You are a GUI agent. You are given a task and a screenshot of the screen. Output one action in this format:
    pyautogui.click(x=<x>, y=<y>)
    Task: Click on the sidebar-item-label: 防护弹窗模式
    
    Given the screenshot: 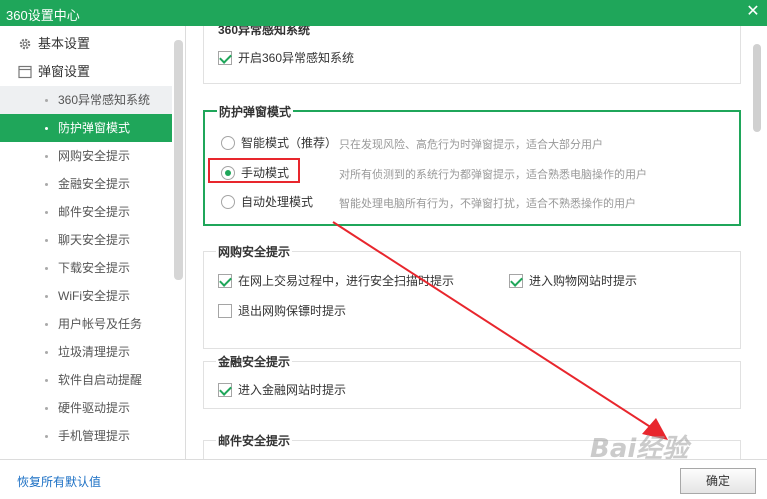 What is the action you would take?
    pyautogui.click(x=94, y=128)
    